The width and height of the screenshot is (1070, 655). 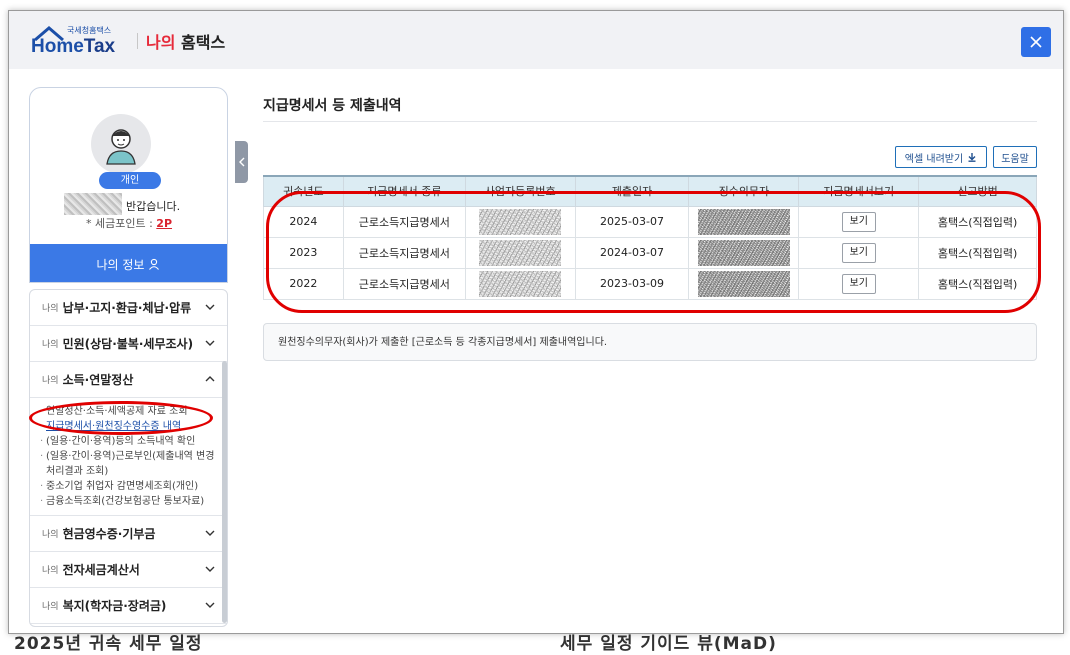 What do you see at coordinates (303, 252) in the screenshot?
I see `cell-year: 2023` at bounding box center [303, 252].